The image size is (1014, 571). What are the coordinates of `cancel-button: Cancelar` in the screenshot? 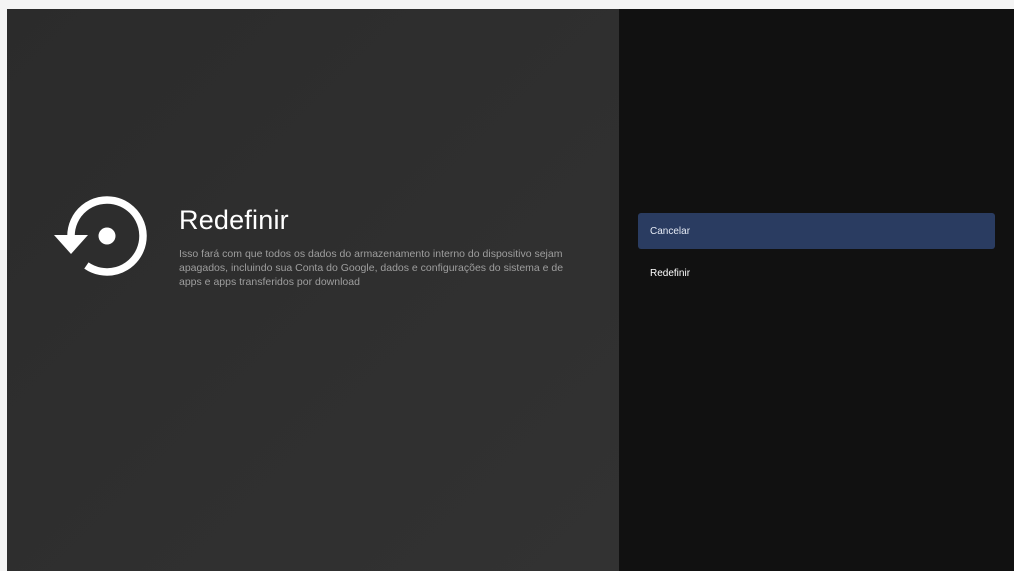 It's located at (816, 231).